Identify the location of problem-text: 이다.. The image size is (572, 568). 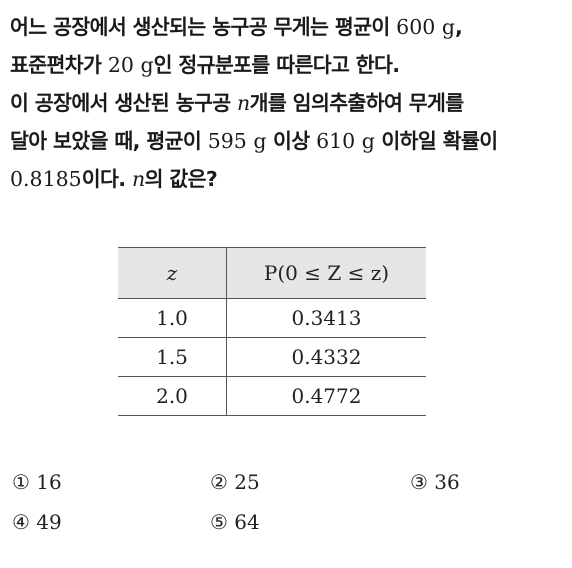
(106, 179).